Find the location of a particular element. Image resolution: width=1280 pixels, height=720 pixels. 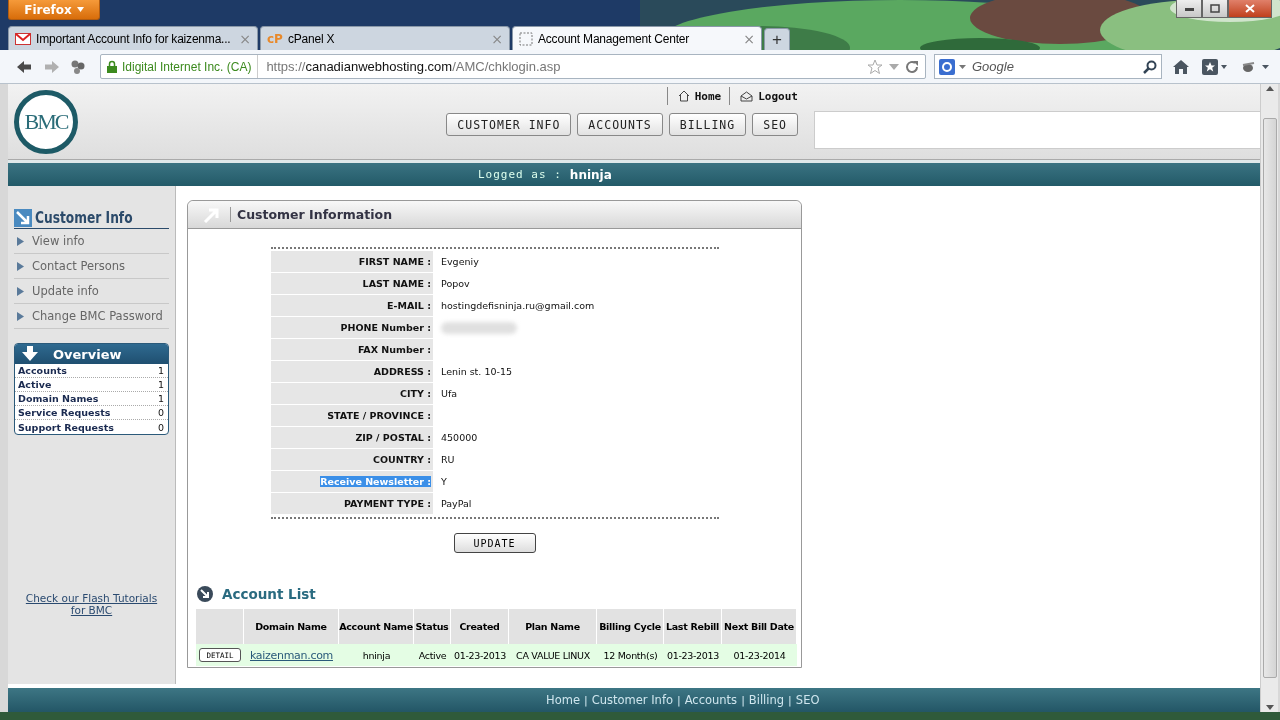

search-field: Google is located at coordinates (1048, 66).